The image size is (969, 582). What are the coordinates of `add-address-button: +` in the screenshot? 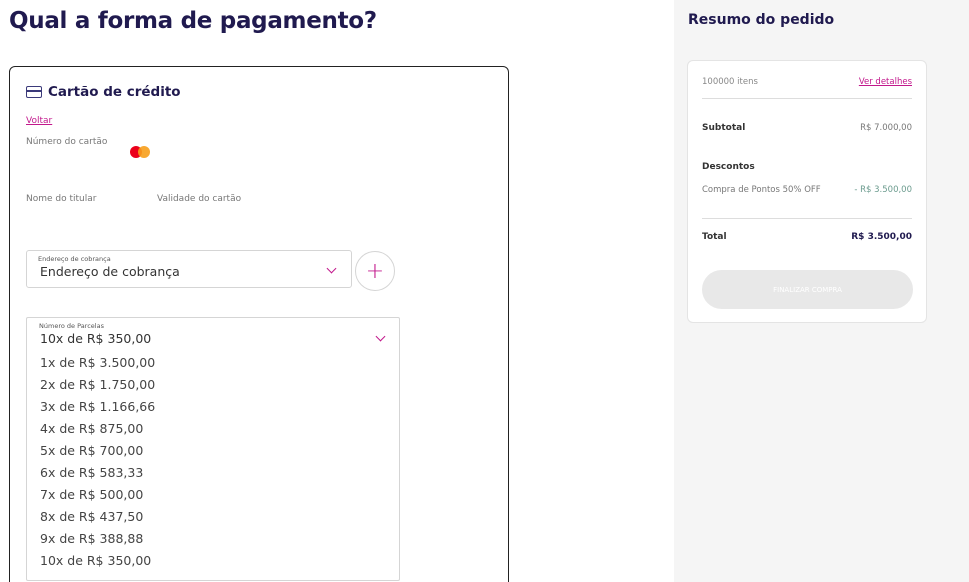 It's located at (375, 271).